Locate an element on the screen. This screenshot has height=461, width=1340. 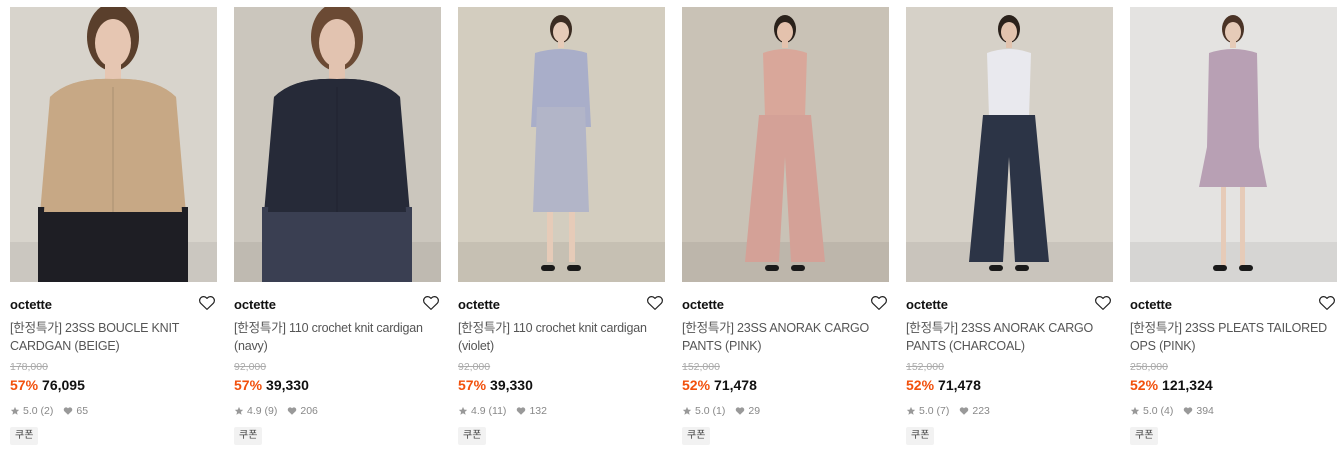
rating: 5.0 (1) is located at coordinates (703, 411).